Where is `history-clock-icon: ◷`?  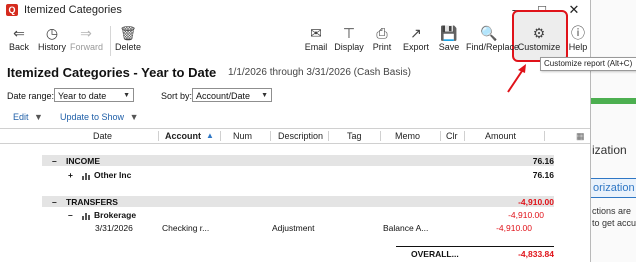 history-clock-icon: ◷ is located at coordinates (52, 33).